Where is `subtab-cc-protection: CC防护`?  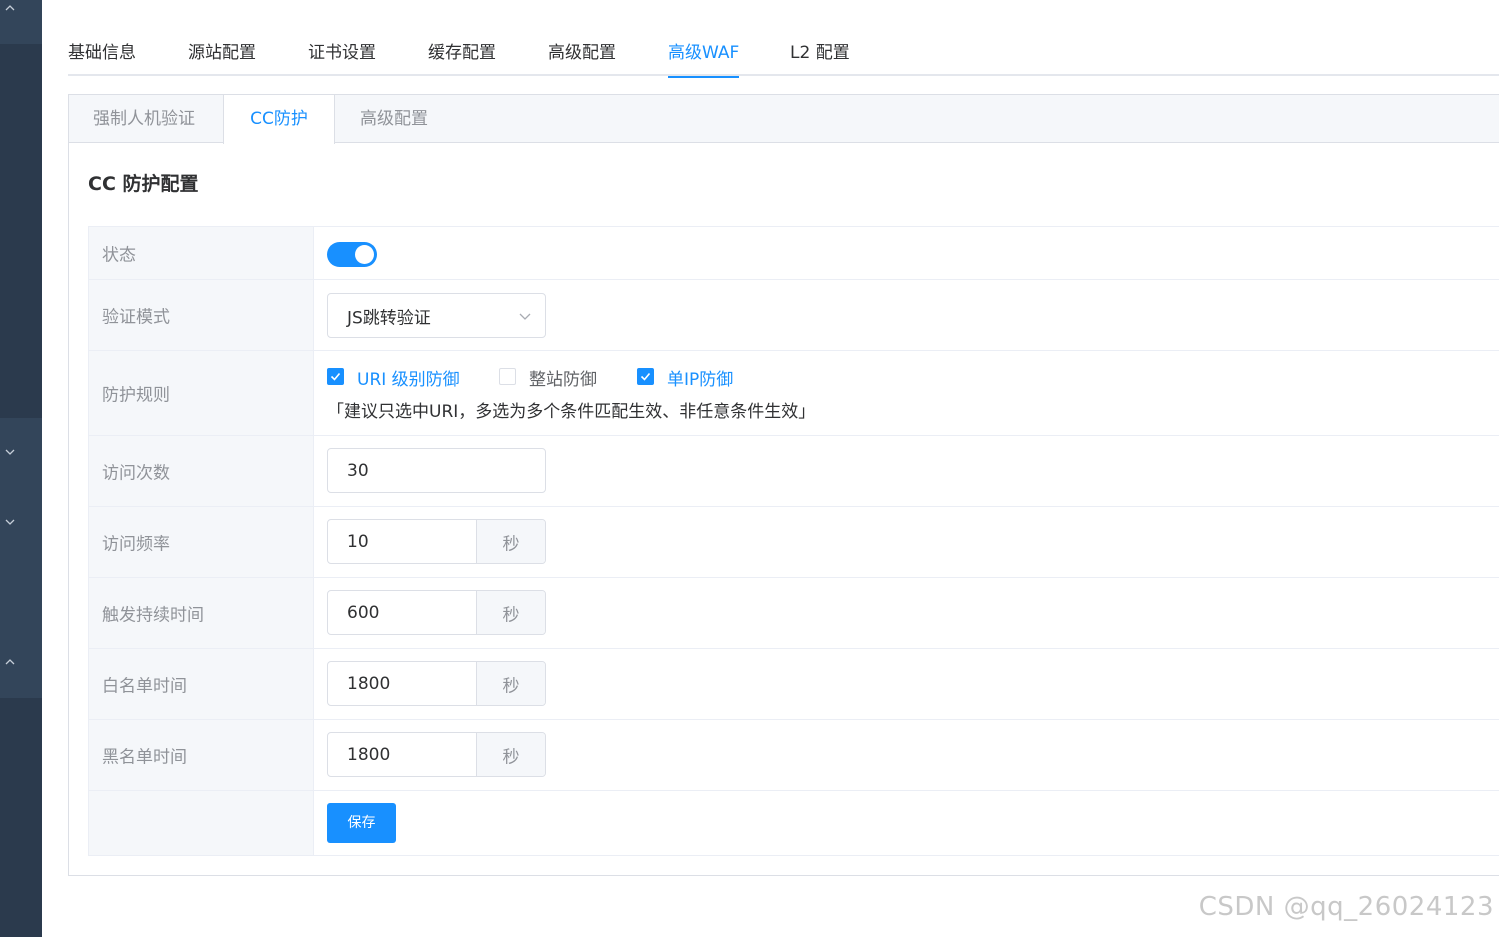 subtab-cc-protection: CC防护 is located at coordinates (279, 119).